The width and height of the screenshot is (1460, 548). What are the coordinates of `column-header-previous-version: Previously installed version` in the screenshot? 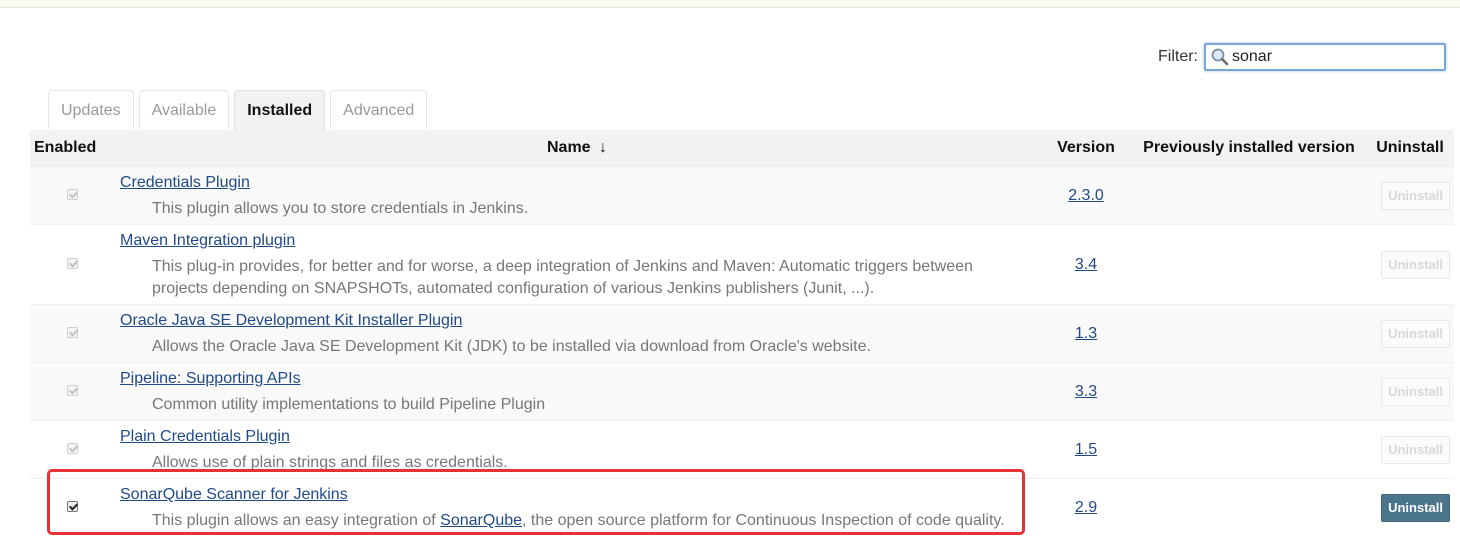 It's located at (1249, 148).